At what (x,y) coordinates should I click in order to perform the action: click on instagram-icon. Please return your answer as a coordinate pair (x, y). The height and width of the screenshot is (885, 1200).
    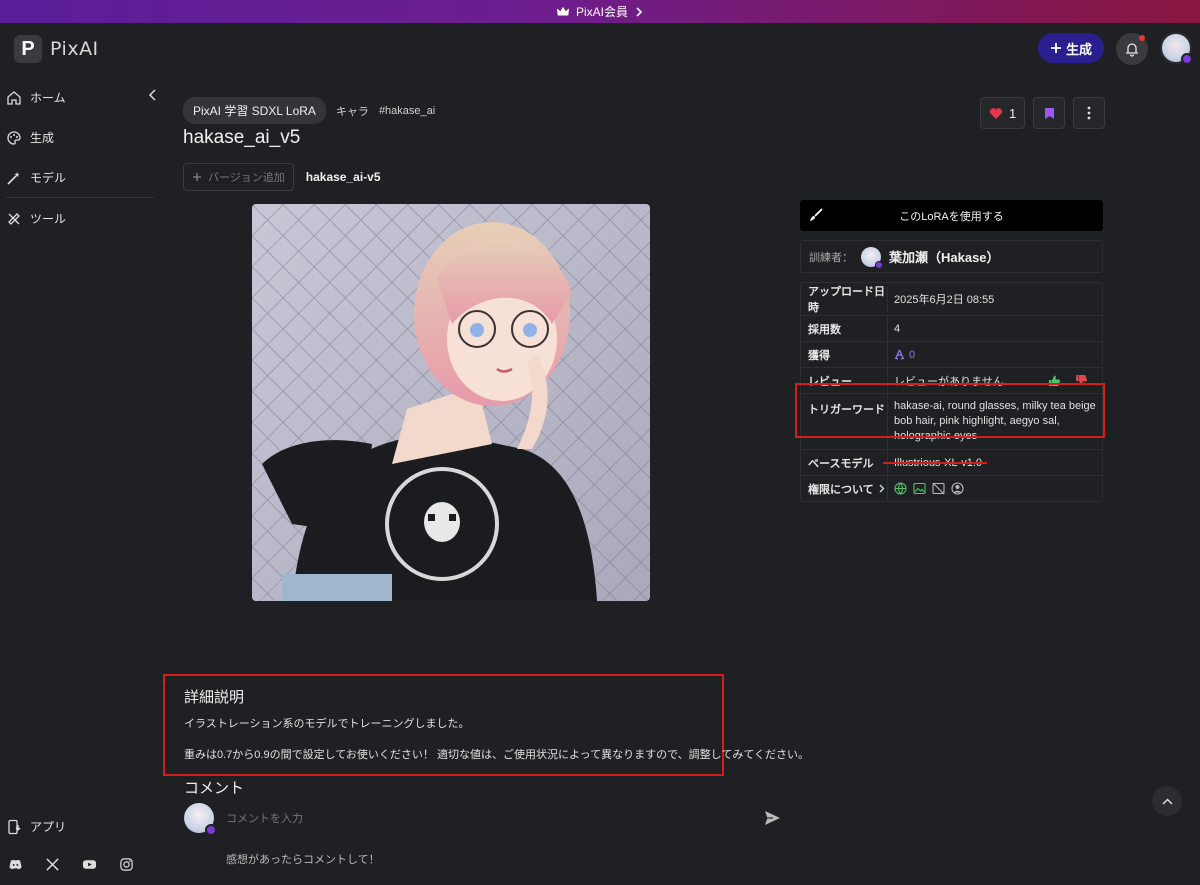
    Looking at the image, I should click on (126, 864).